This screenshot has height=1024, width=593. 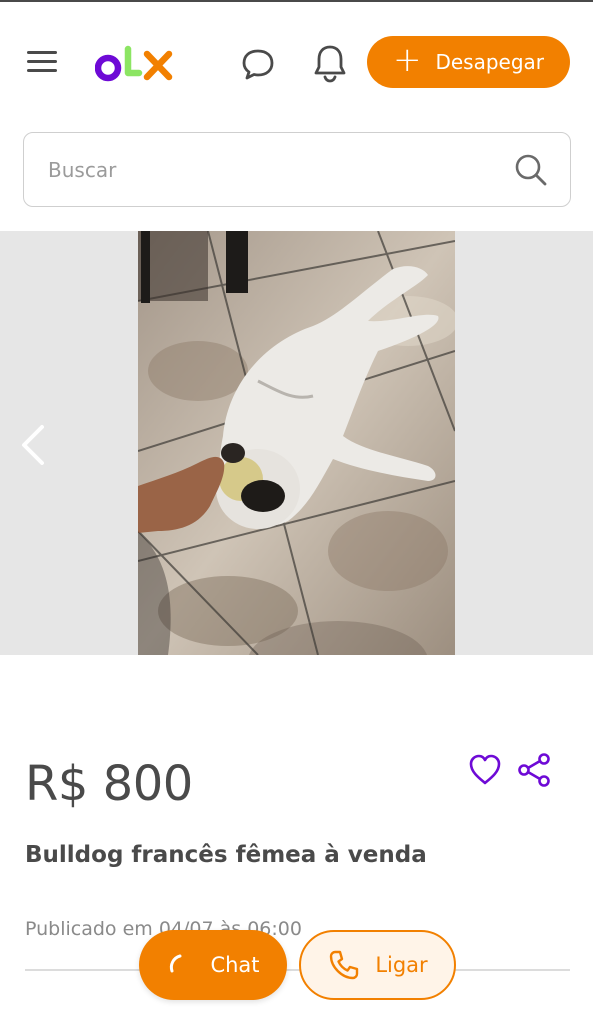 I want to click on chat-button: Chat, so click(x=213, y=965).